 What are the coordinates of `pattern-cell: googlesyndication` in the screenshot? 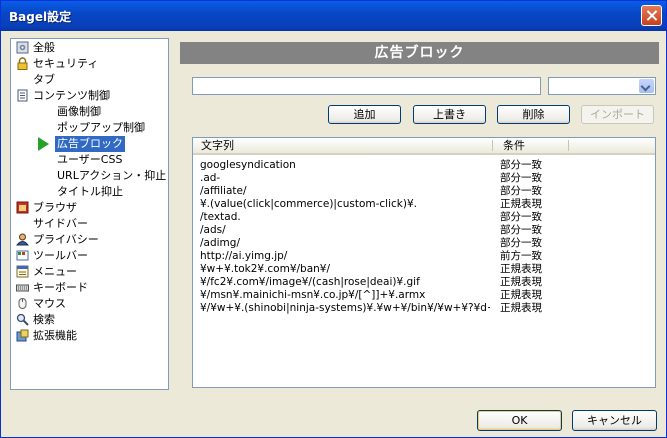 It's located at (248, 165).